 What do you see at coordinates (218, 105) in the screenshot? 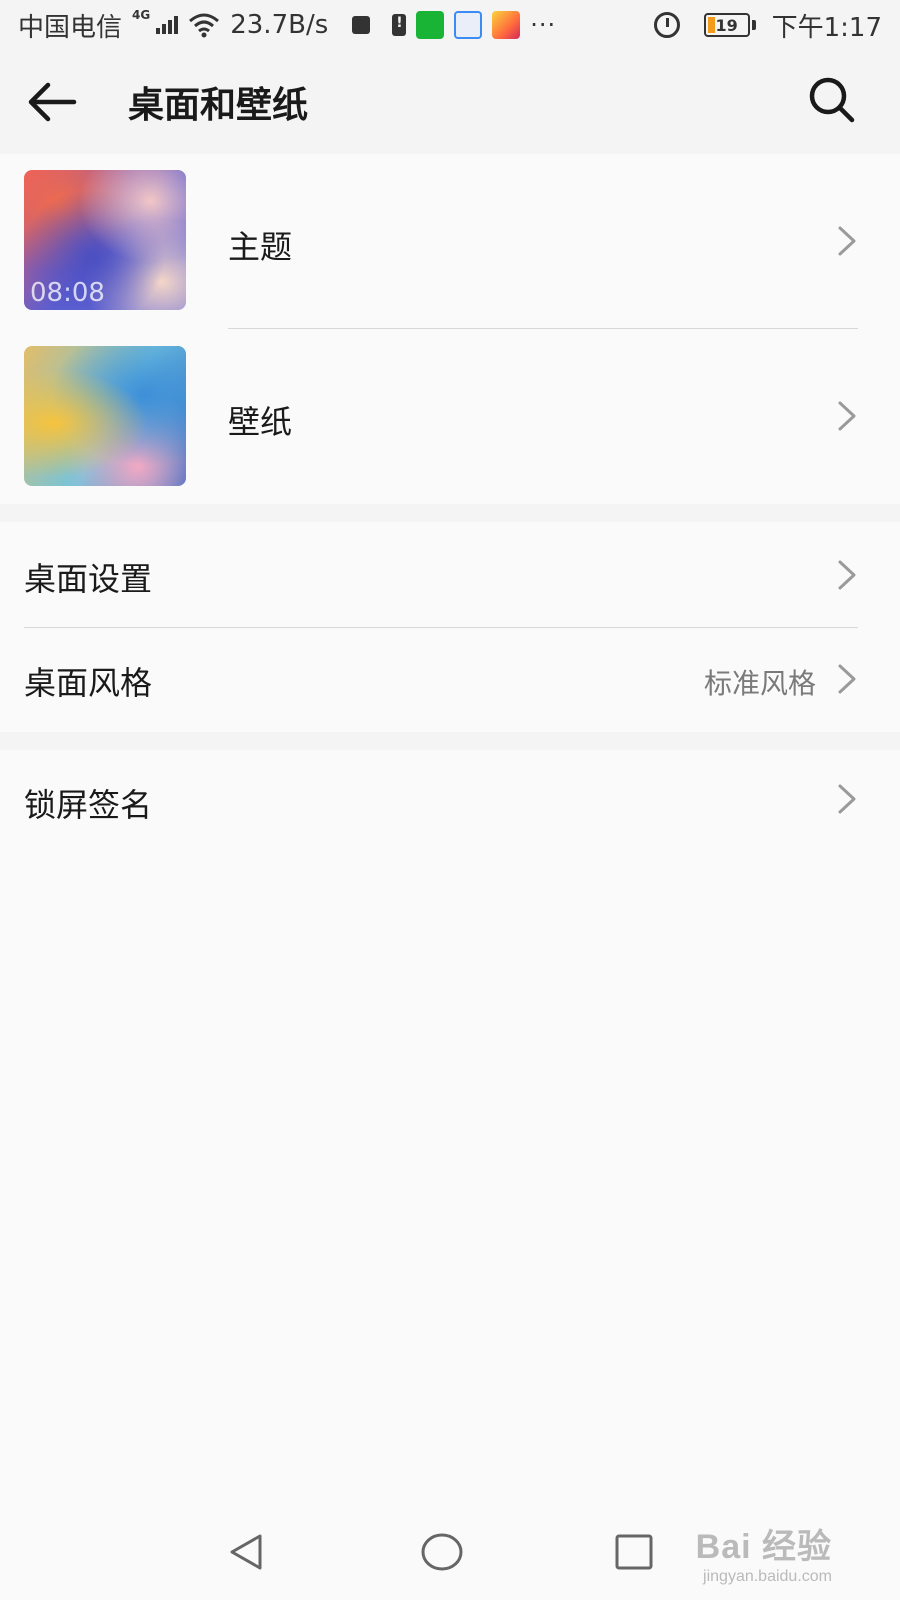
I see `page-title: 桌面和壁纸` at bounding box center [218, 105].